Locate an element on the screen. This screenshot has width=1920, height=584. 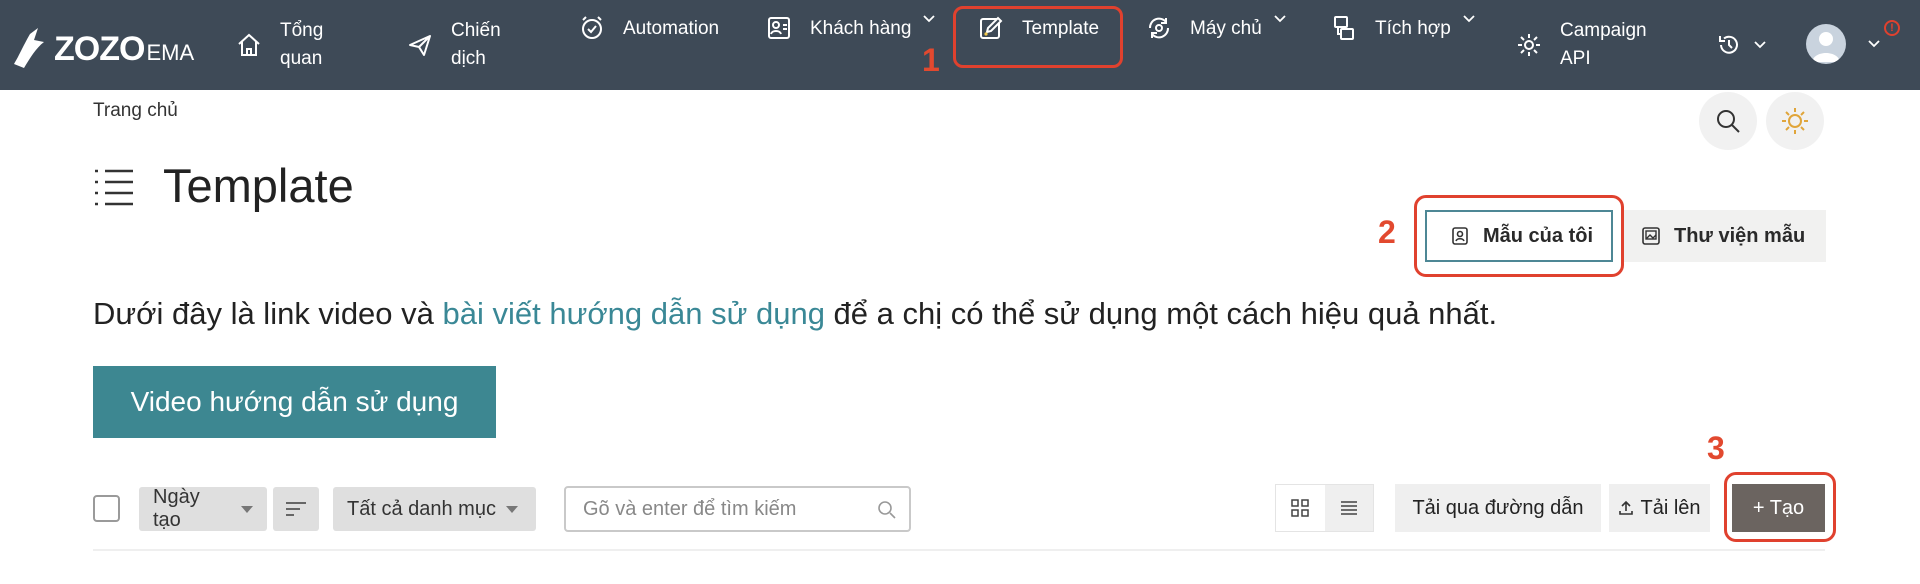
category-filter-label: Tất cả danh mục is located at coordinates (421, 508).